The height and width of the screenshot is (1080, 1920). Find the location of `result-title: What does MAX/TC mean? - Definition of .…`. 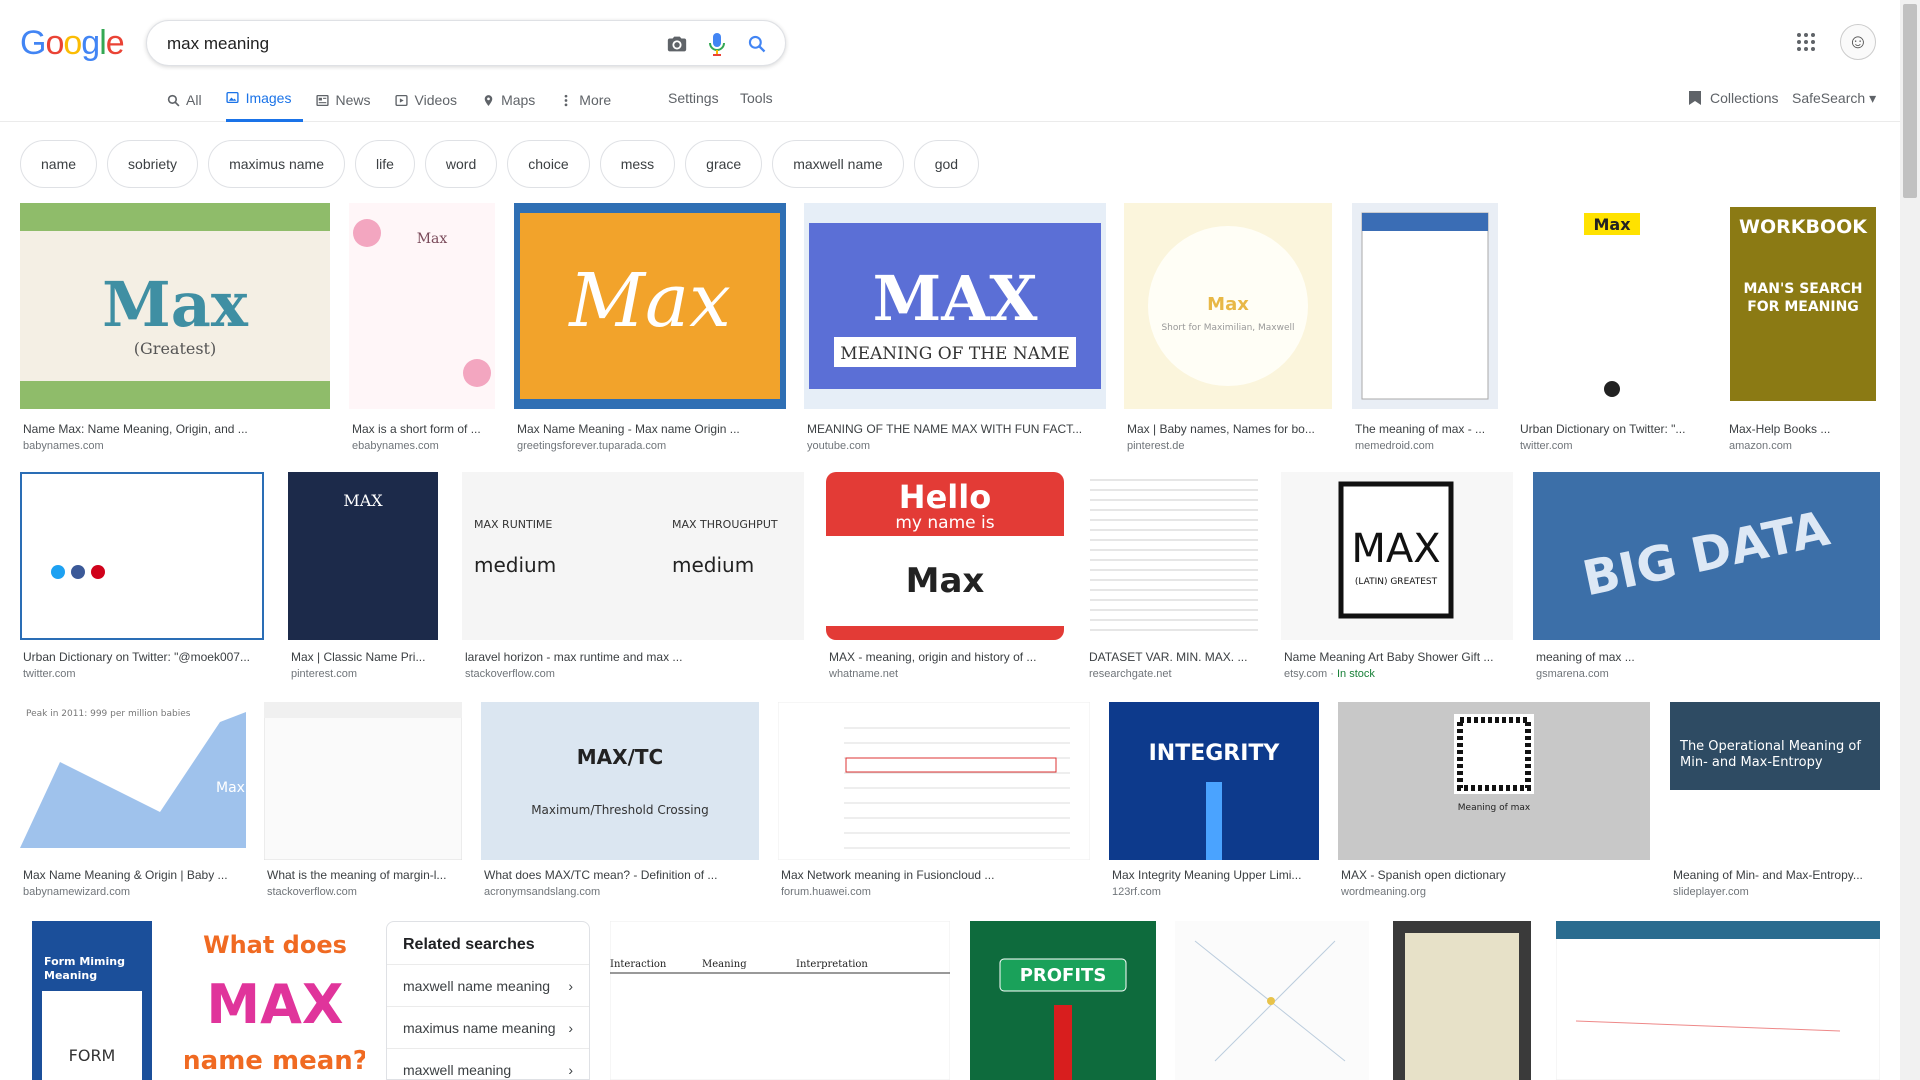

result-title: What does MAX/TC mean? - Definition of .… is located at coordinates (621, 875).